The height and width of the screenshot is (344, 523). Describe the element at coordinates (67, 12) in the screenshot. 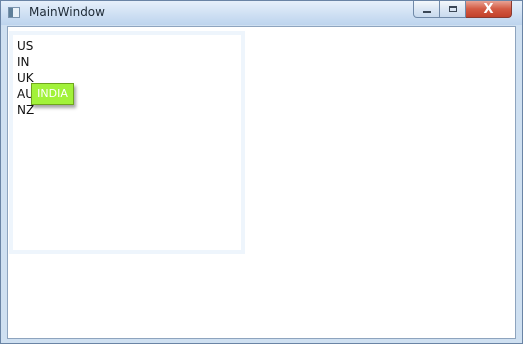

I see `window-title: MainWindow` at that location.